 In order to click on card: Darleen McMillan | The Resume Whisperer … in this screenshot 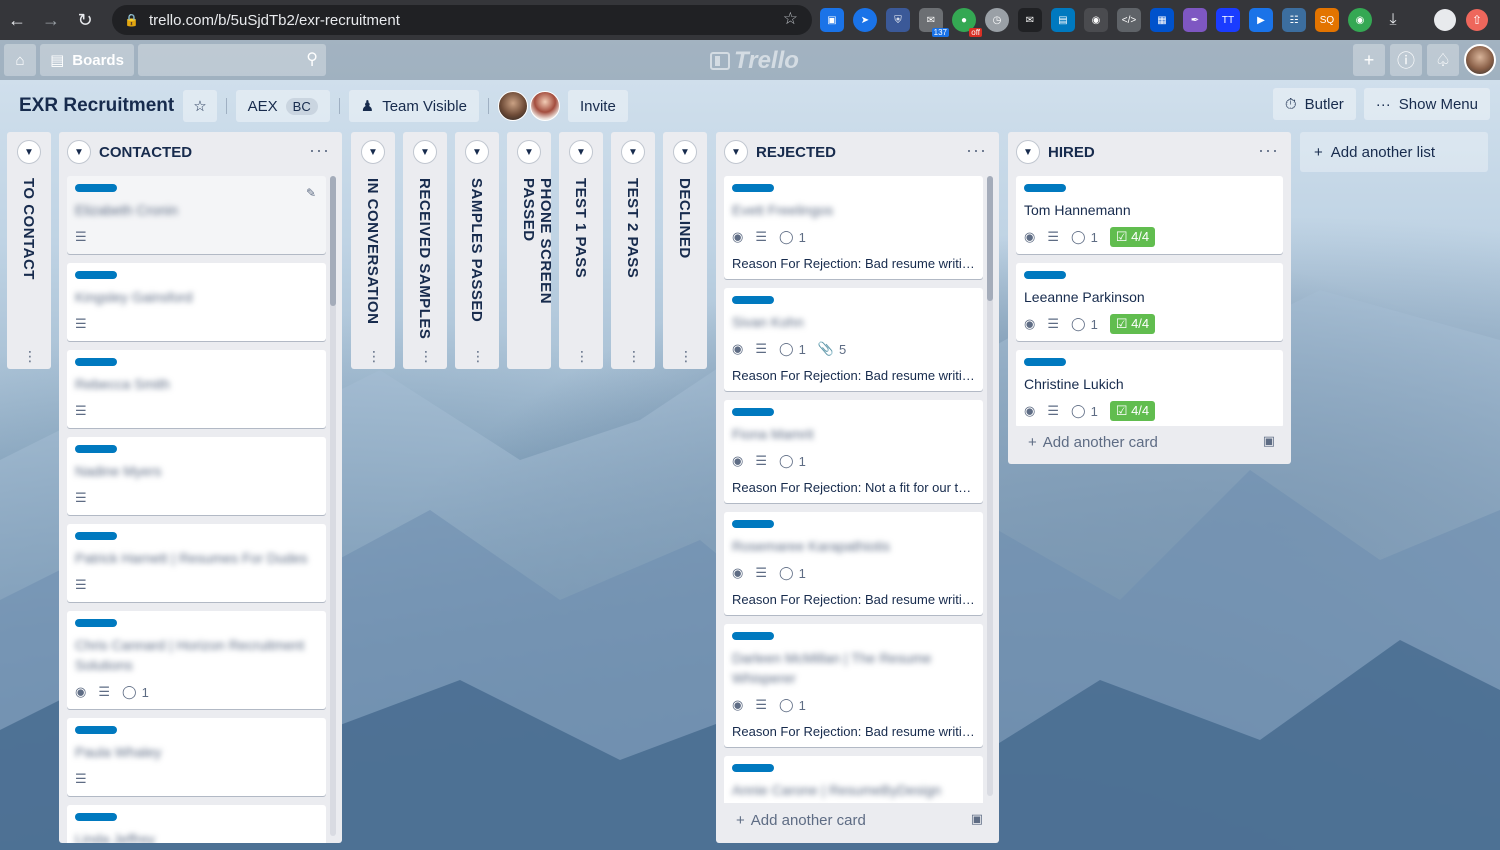, I will do `click(853, 685)`.